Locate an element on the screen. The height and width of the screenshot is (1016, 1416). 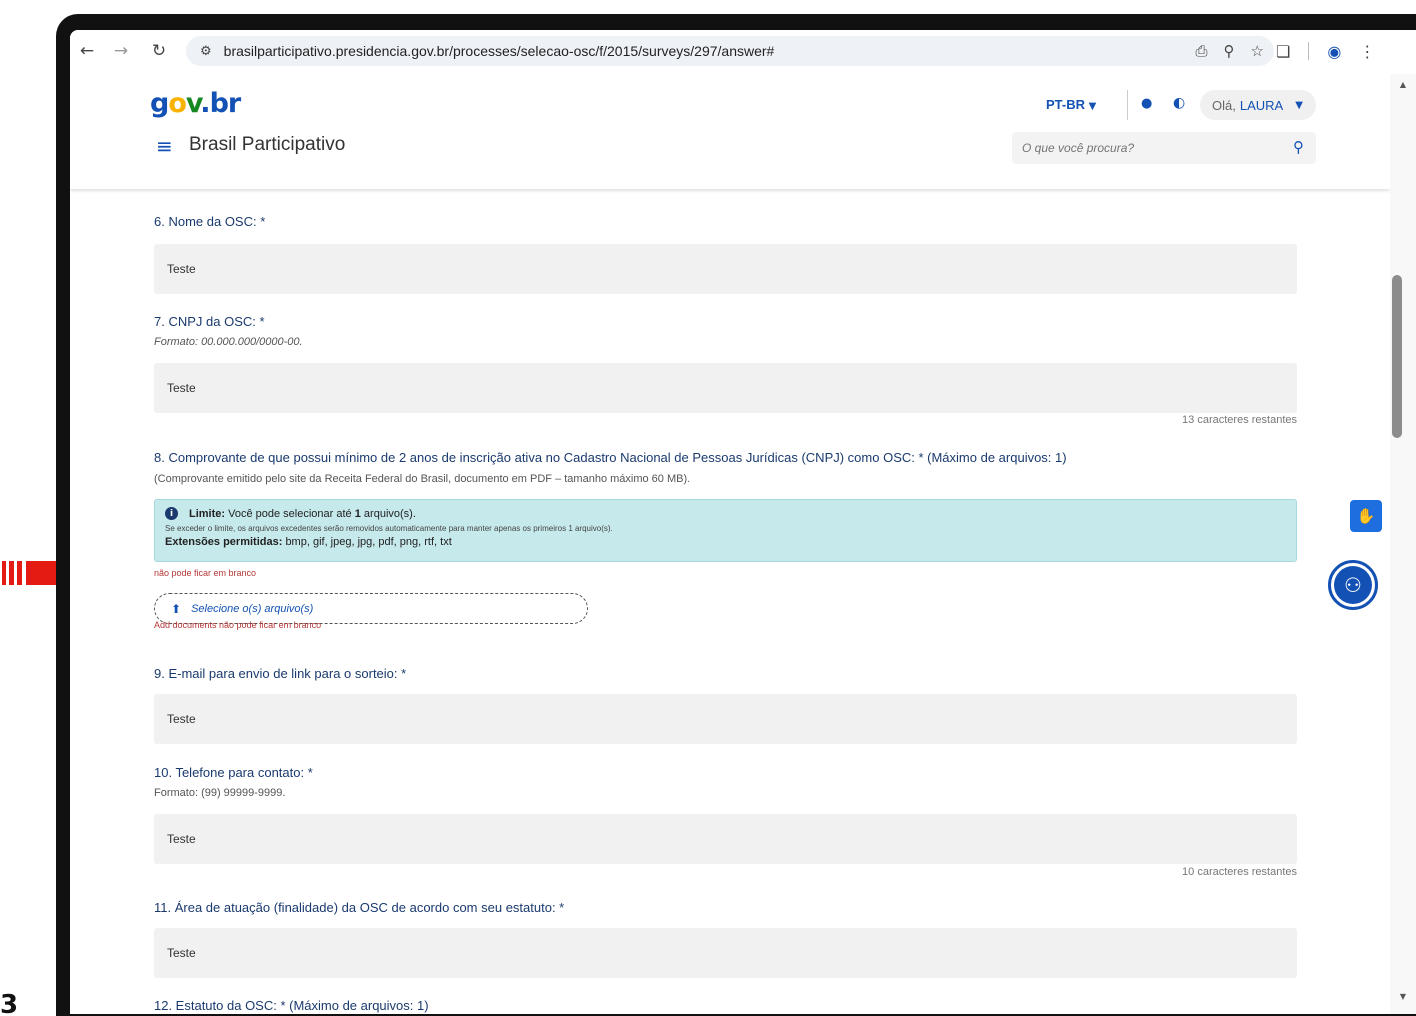
upload-label: Selecione o(s) arquivo(s) is located at coordinates (252, 608).